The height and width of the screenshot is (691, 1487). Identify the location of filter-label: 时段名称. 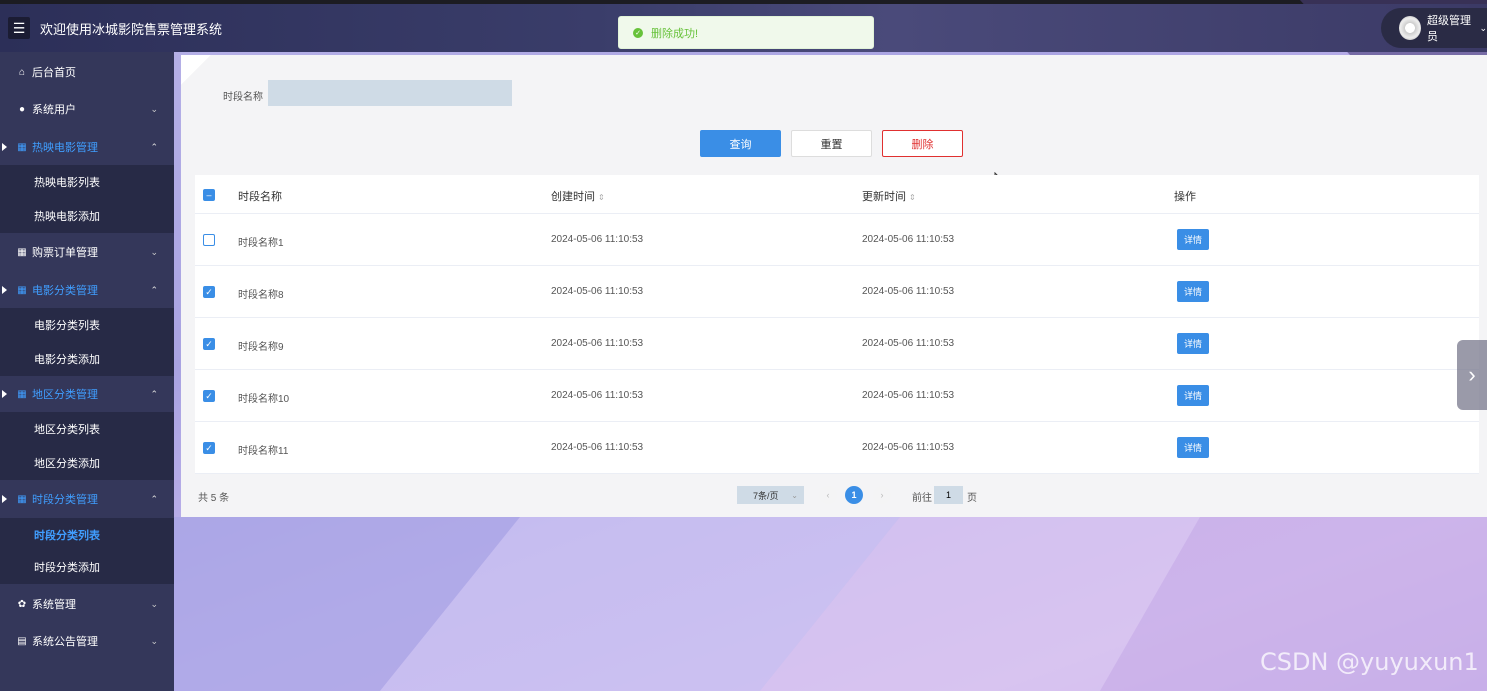
(243, 97).